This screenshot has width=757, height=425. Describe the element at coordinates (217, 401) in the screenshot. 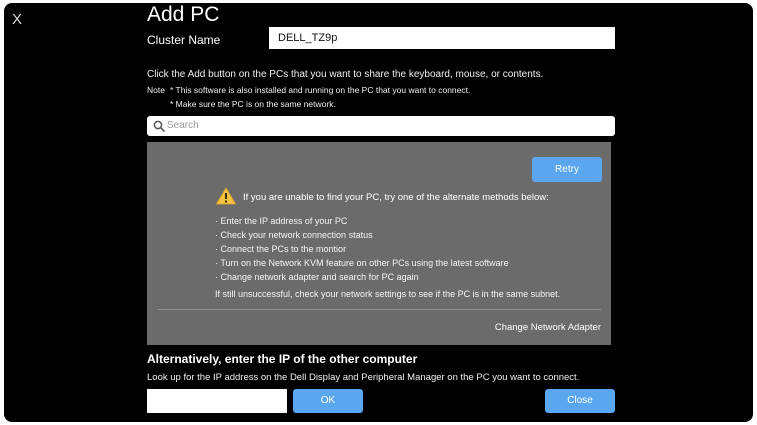

I see `ip-address-input` at that location.